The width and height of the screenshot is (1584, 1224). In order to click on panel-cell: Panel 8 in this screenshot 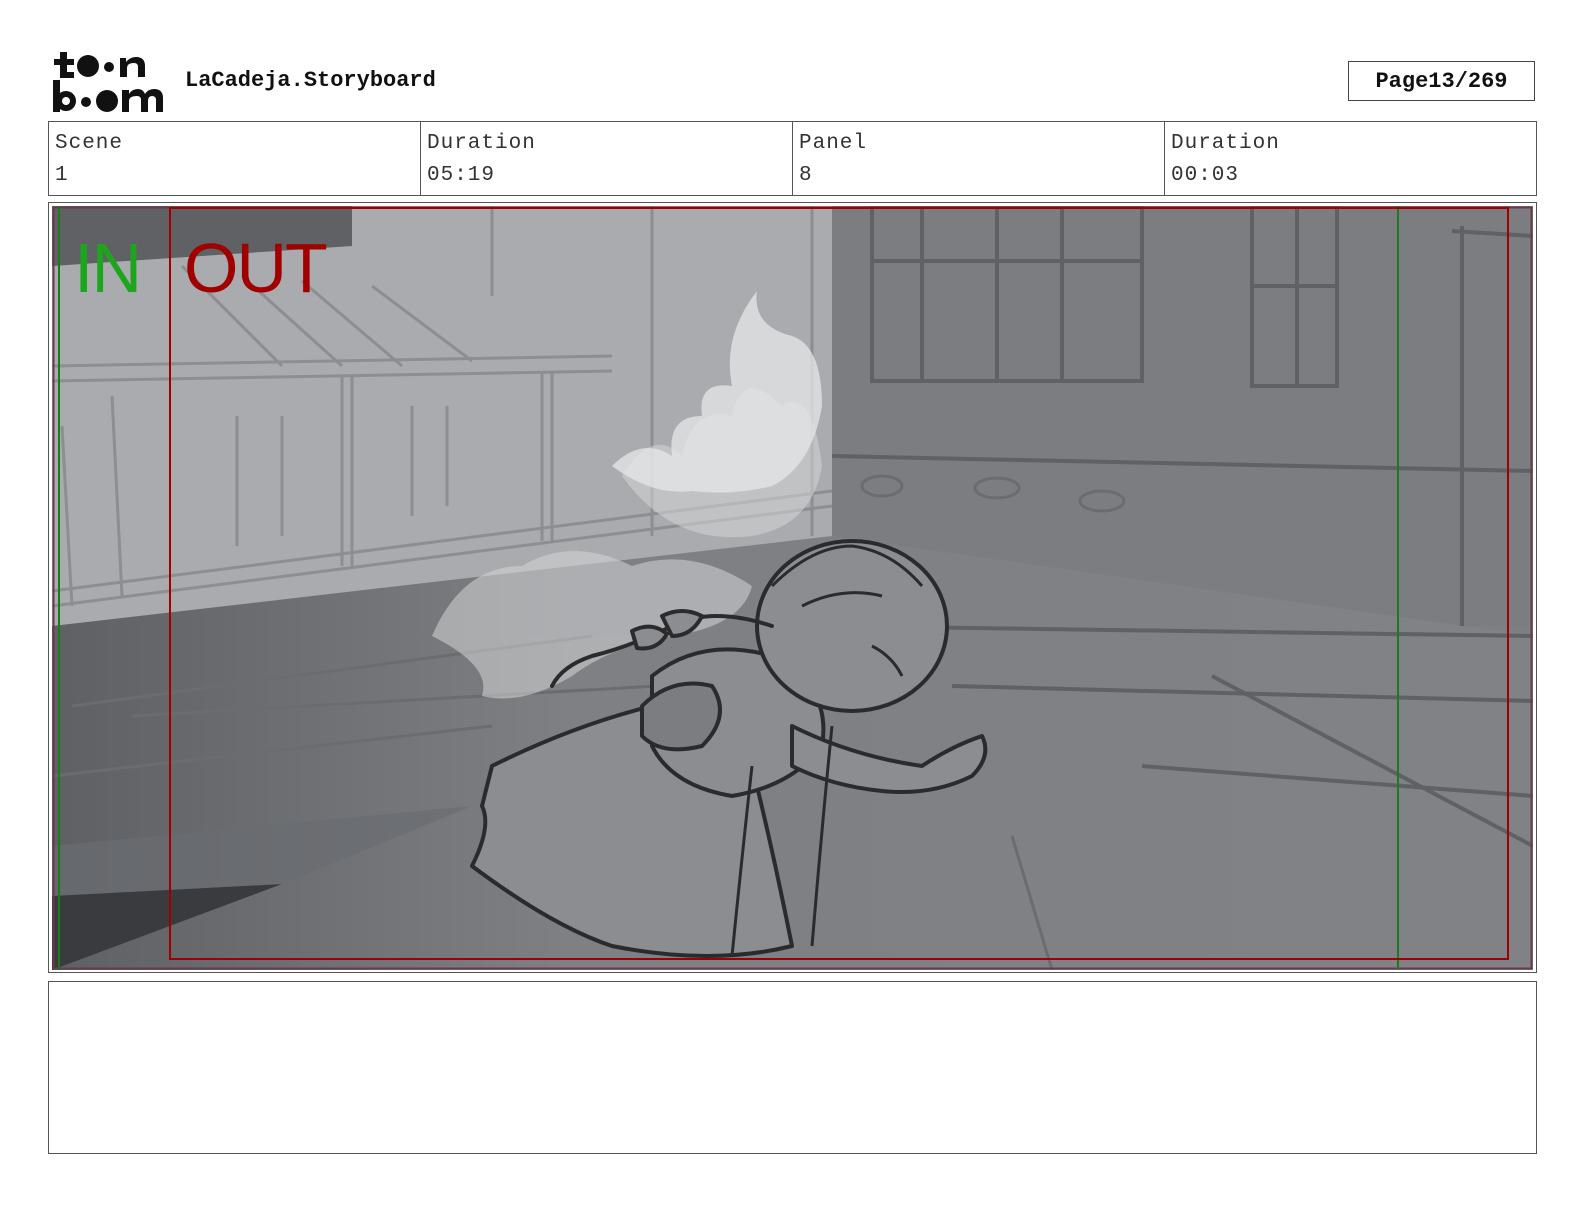, I will do `click(979, 158)`.